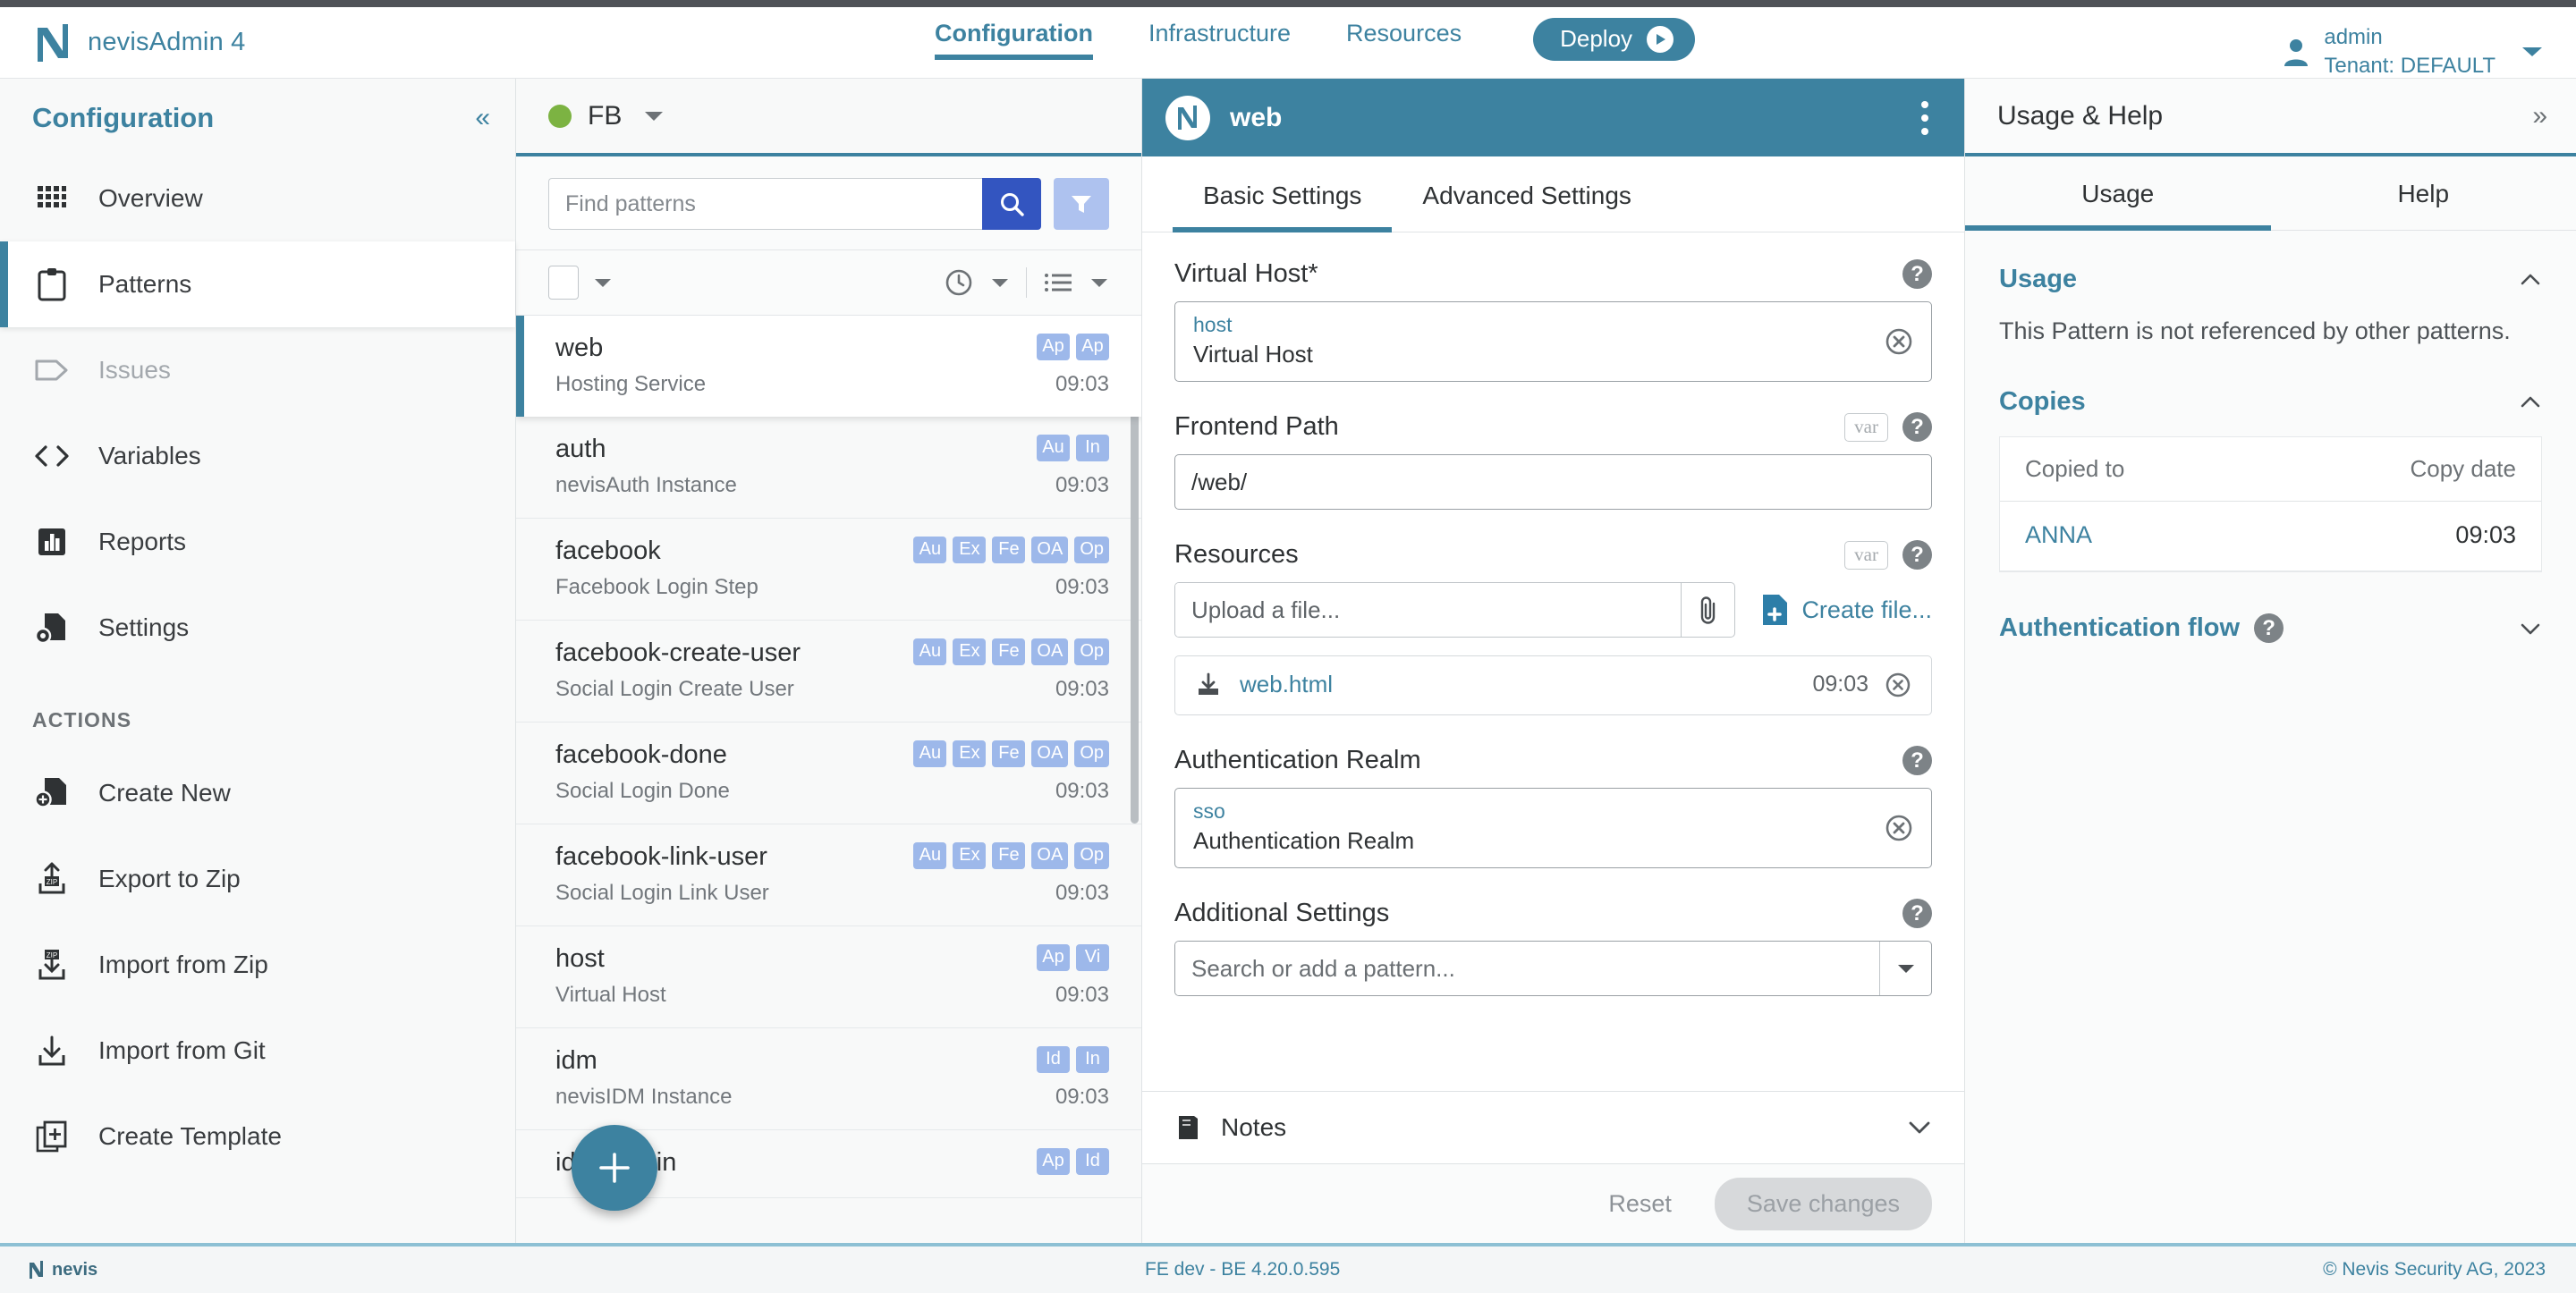 The width and height of the screenshot is (2576, 1293). What do you see at coordinates (250, 43) in the screenshot?
I see `brand: nevisAdmin 4` at bounding box center [250, 43].